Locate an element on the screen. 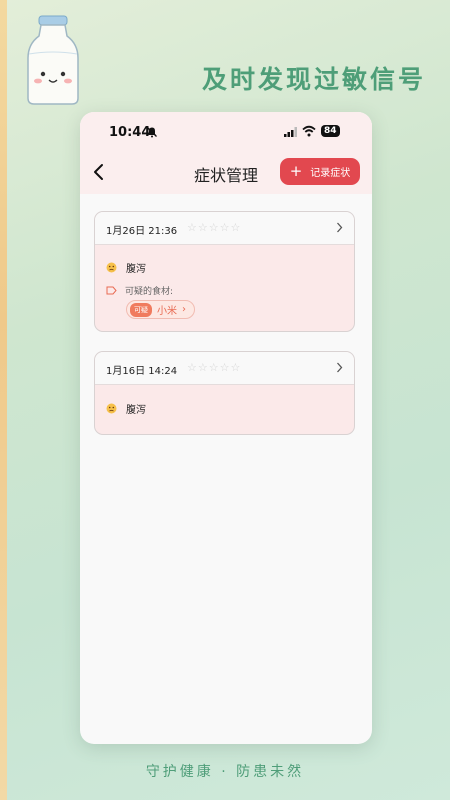 This screenshot has width=450, height=800. record-symptom-label: 记录症状 is located at coordinates (330, 173).